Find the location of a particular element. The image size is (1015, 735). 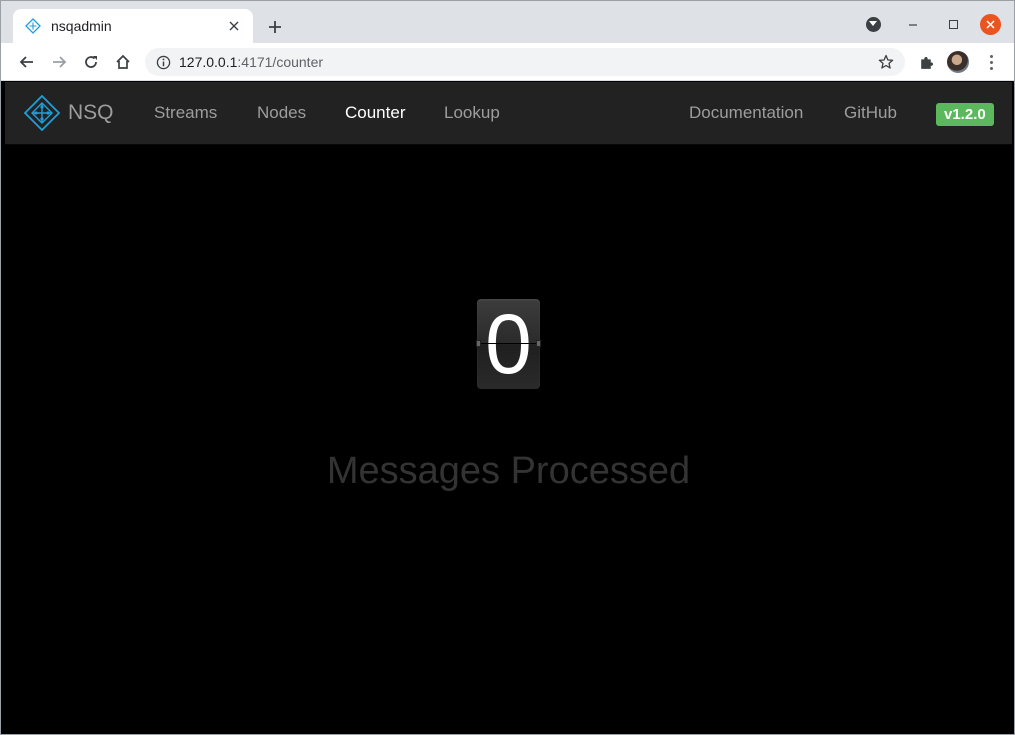

home-button is located at coordinates (123, 62).